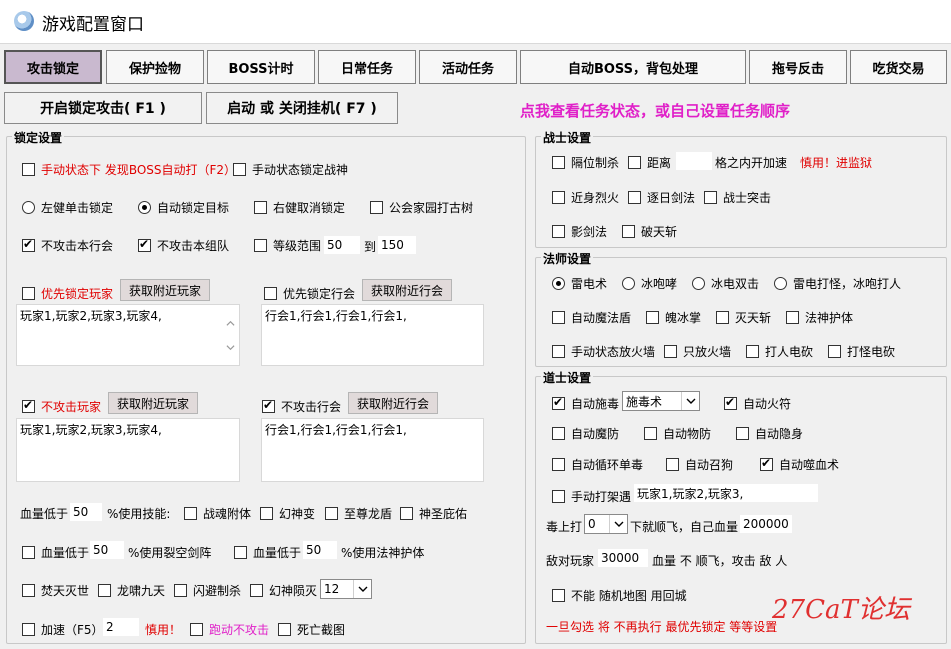 The image size is (951, 649). I want to click on thunder-mob-radio: 雷电打怪，冰咆打人, so click(837, 283).